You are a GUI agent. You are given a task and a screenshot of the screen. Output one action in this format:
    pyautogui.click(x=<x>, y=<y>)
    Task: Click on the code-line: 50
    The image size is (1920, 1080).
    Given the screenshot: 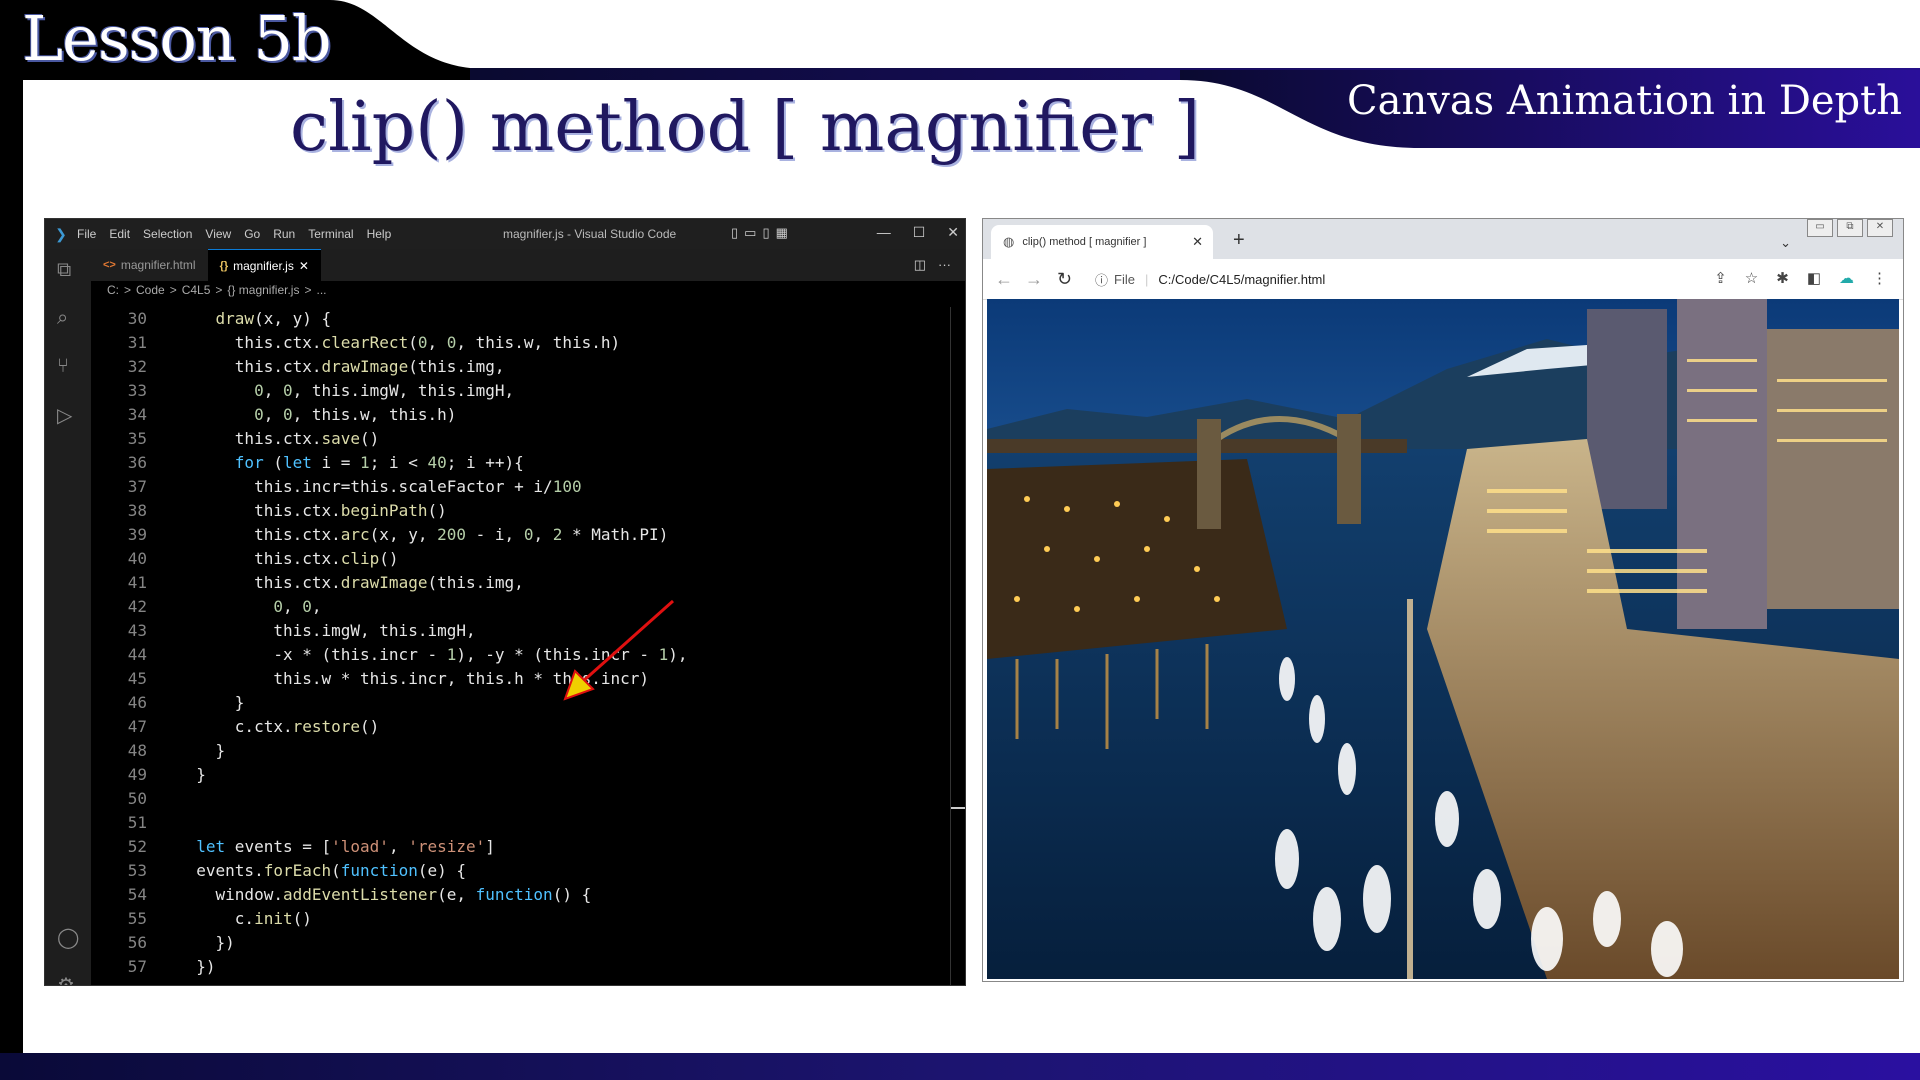 What is the action you would take?
    pyautogui.click(x=521, y=799)
    